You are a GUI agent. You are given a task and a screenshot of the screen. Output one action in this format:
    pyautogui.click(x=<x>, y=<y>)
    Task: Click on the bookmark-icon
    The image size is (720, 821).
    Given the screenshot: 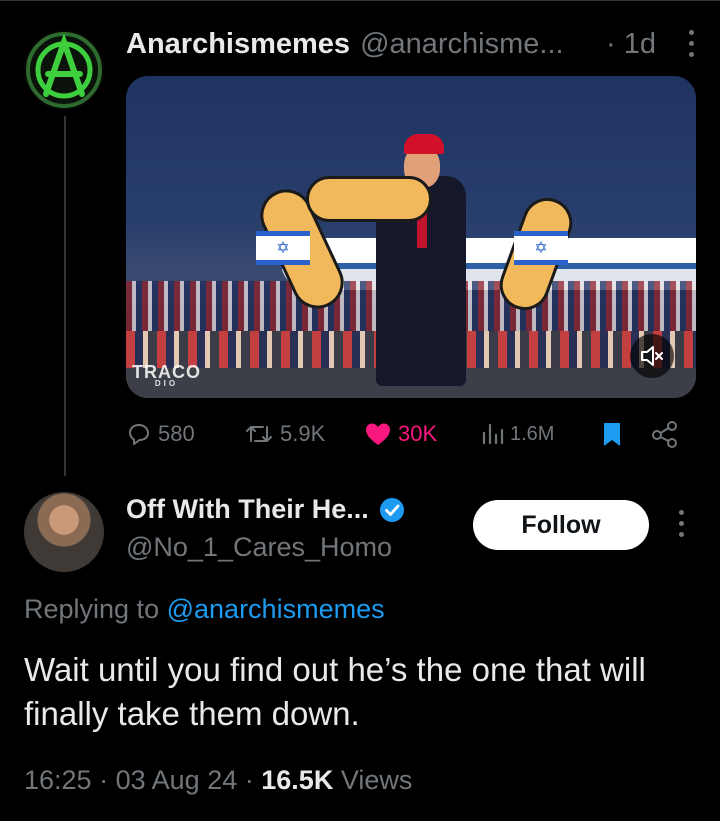 What is the action you would take?
    pyautogui.click(x=612, y=434)
    